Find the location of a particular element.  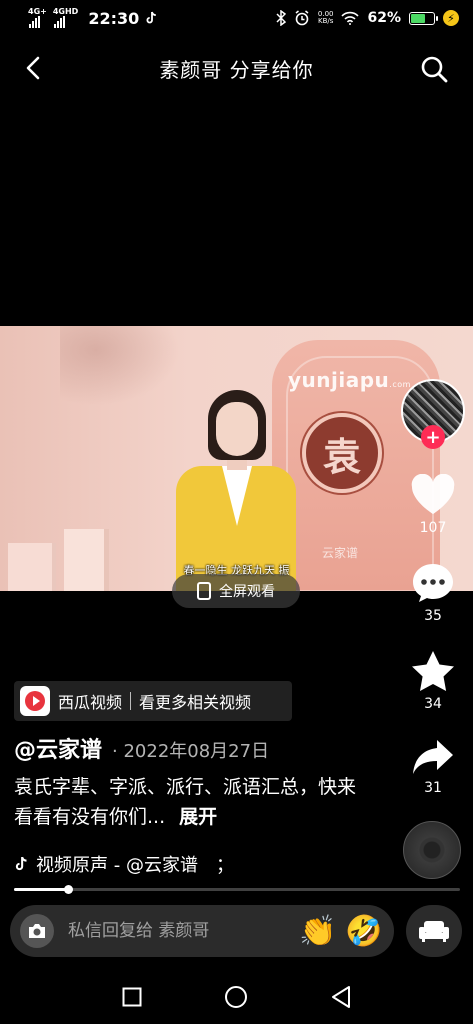

search-icon is located at coordinates (434, 69).